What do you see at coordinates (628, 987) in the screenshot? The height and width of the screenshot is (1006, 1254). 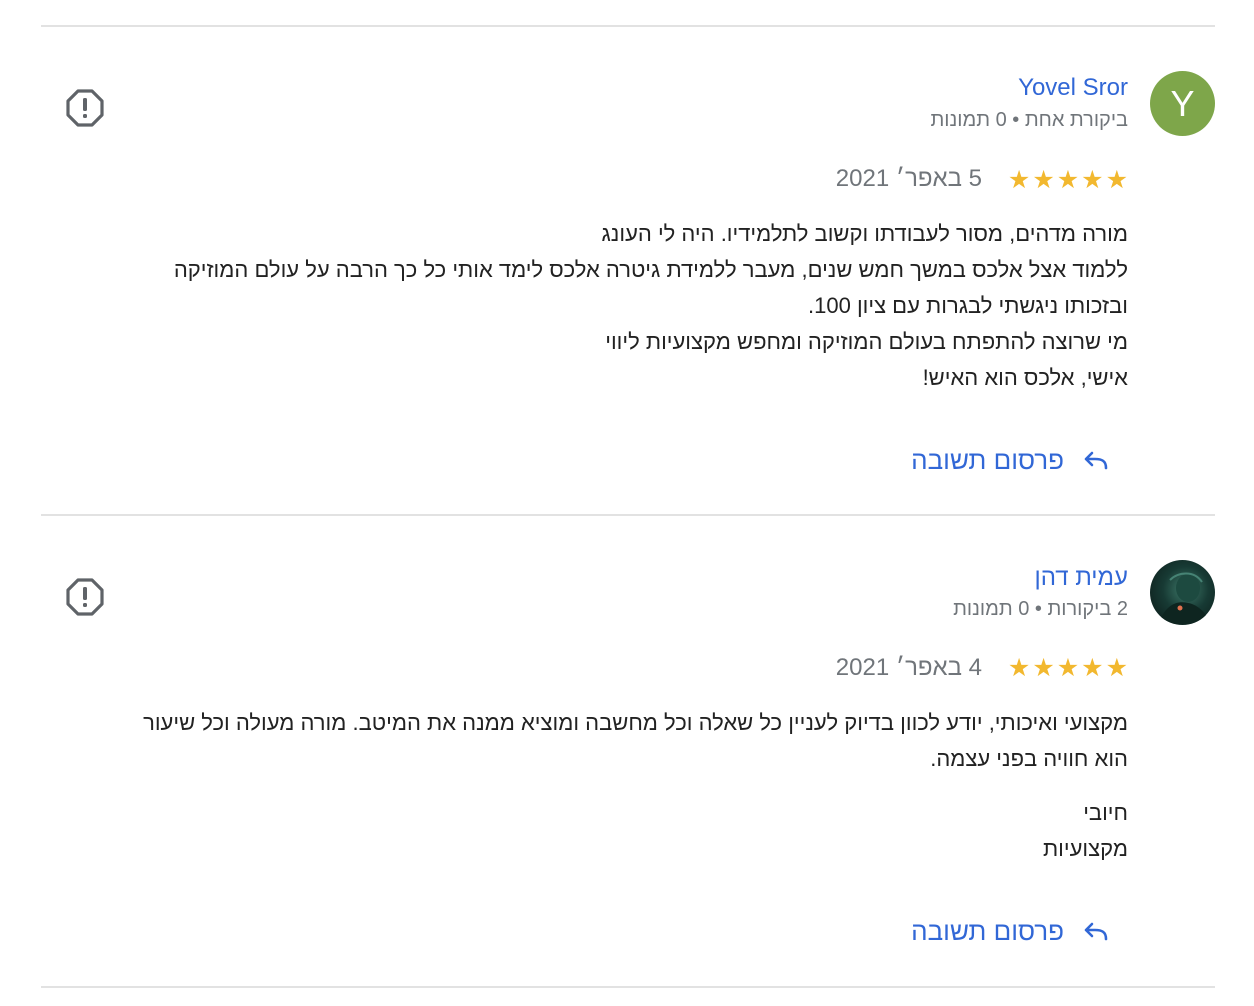 I see `divider-bottom` at bounding box center [628, 987].